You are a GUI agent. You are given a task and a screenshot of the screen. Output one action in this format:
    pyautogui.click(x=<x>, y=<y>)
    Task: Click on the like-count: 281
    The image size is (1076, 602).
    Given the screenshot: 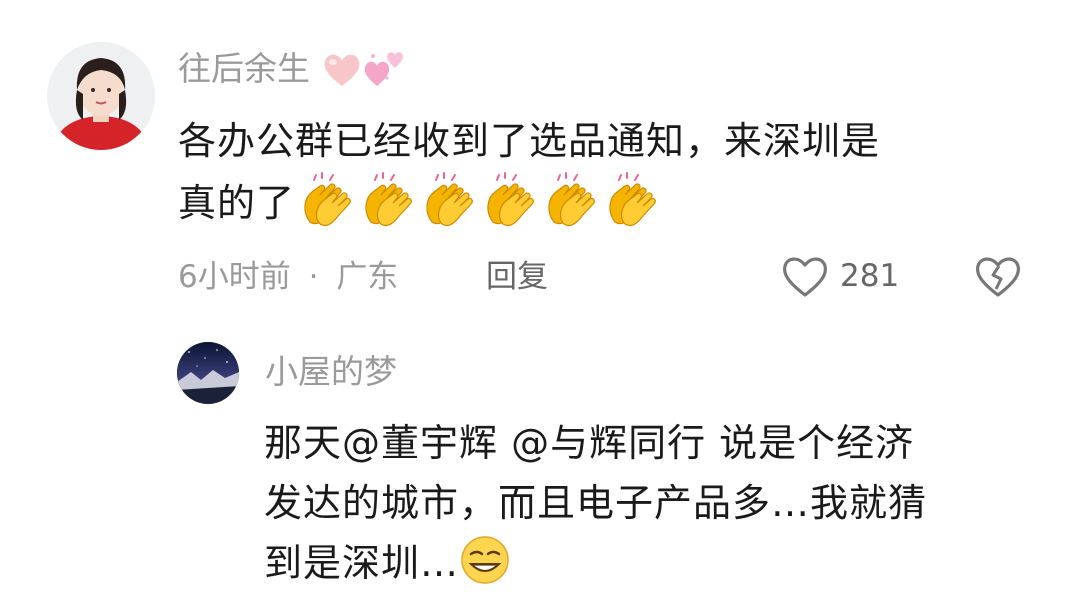 What is the action you would take?
    pyautogui.click(x=870, y=276)
    